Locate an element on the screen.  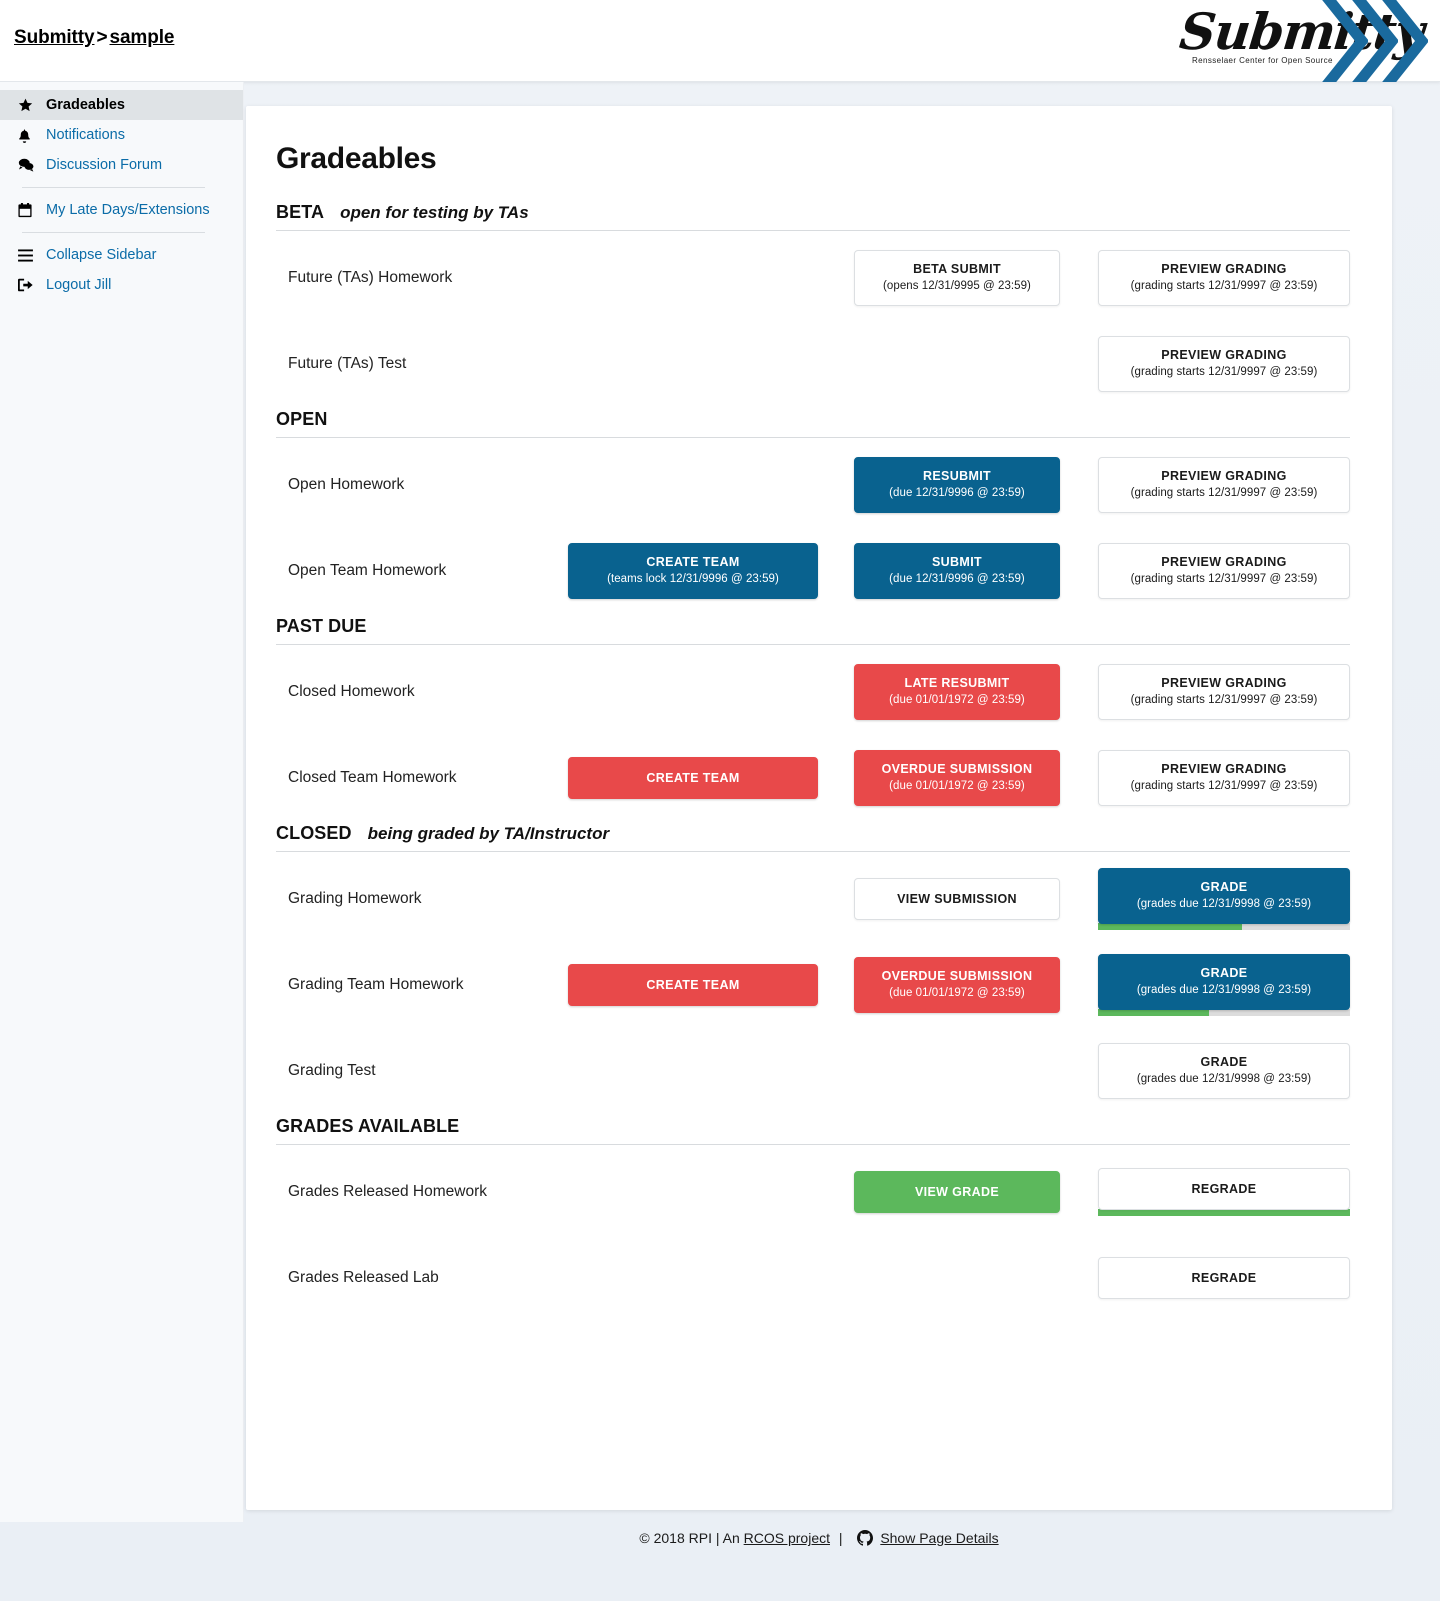
button-primary-label: SUBMIT is located at coordinates (956, 562).